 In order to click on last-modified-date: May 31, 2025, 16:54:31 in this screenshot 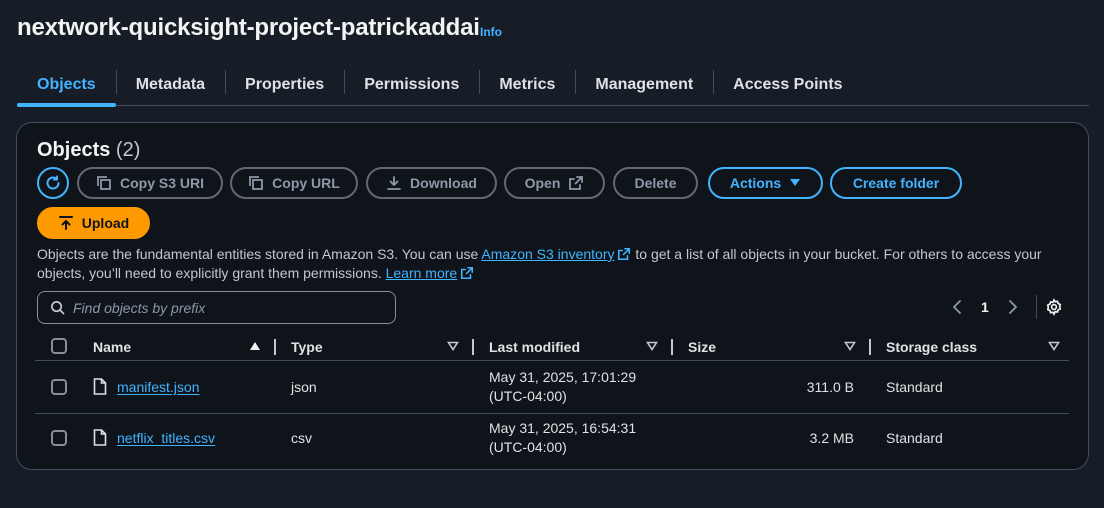, I will do `click(563, 428)`.